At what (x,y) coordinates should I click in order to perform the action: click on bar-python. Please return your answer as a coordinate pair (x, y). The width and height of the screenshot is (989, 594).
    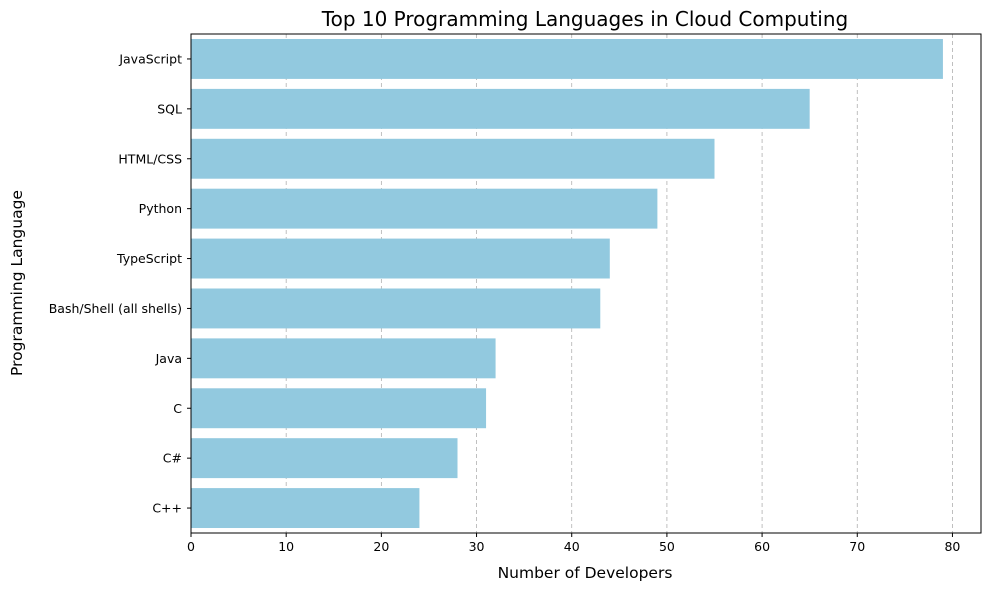
    Looking at the image, I should click on (424, 208).